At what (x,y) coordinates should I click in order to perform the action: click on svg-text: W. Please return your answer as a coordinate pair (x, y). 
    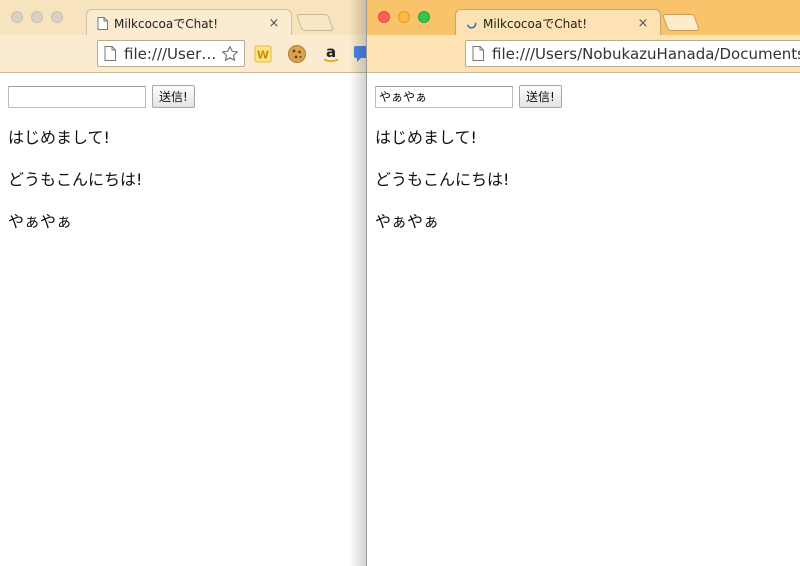
    Looking at the image, I should click on (263, 55).